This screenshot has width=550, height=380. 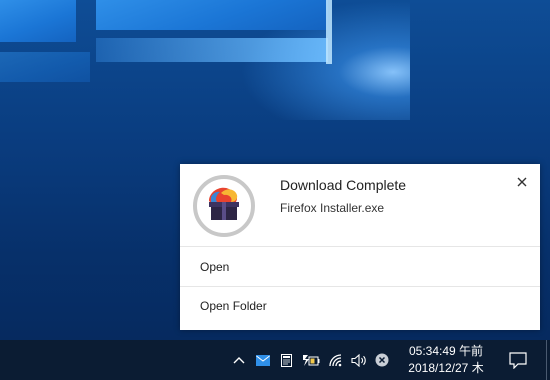 I want to click on close-circle-icon, so click(x=382, y=360).